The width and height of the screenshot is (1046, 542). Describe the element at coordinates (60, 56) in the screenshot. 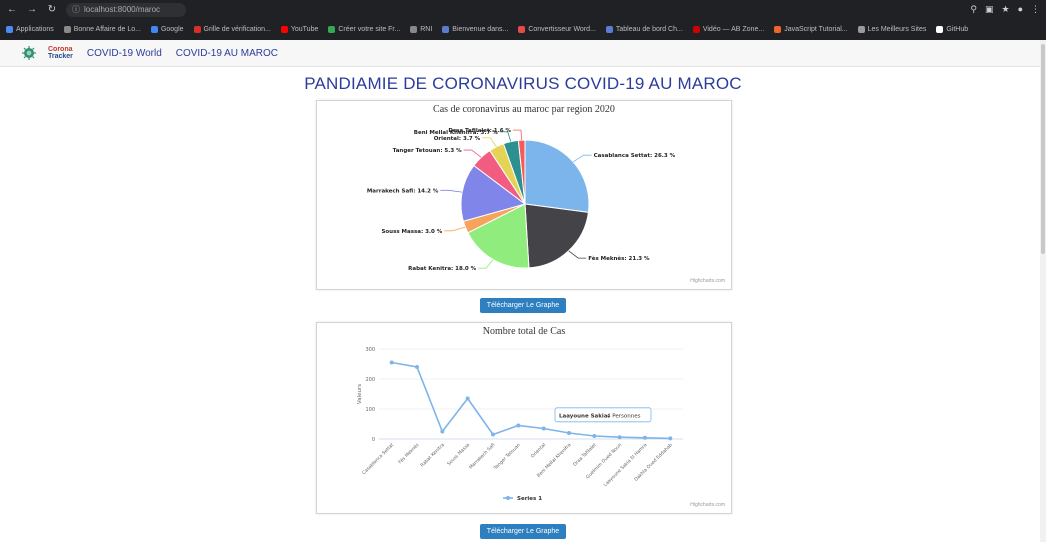

I see `logo-line-2: Tracker` at that location.